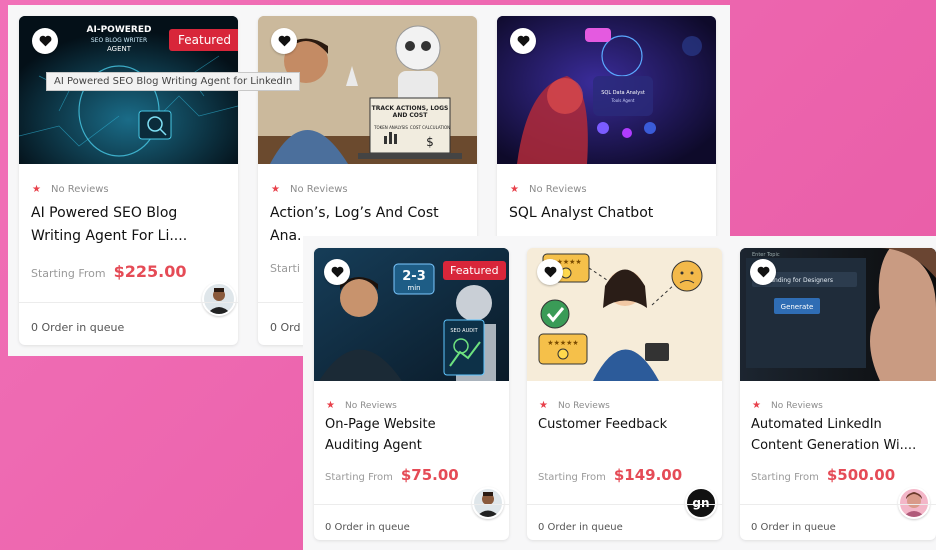 This screenshot has height=550, width=936. What do you see at coordinates (119, 40) in the screenshot?
I see `thumb-text: SEO BLOG WRITER` at bounding box center [119, 40].